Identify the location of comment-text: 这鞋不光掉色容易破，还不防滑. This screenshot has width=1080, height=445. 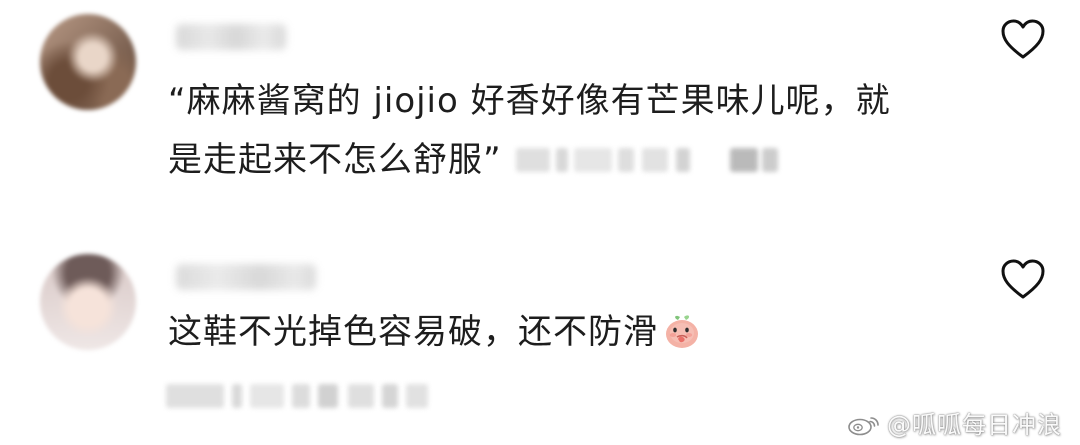
(558, 332).